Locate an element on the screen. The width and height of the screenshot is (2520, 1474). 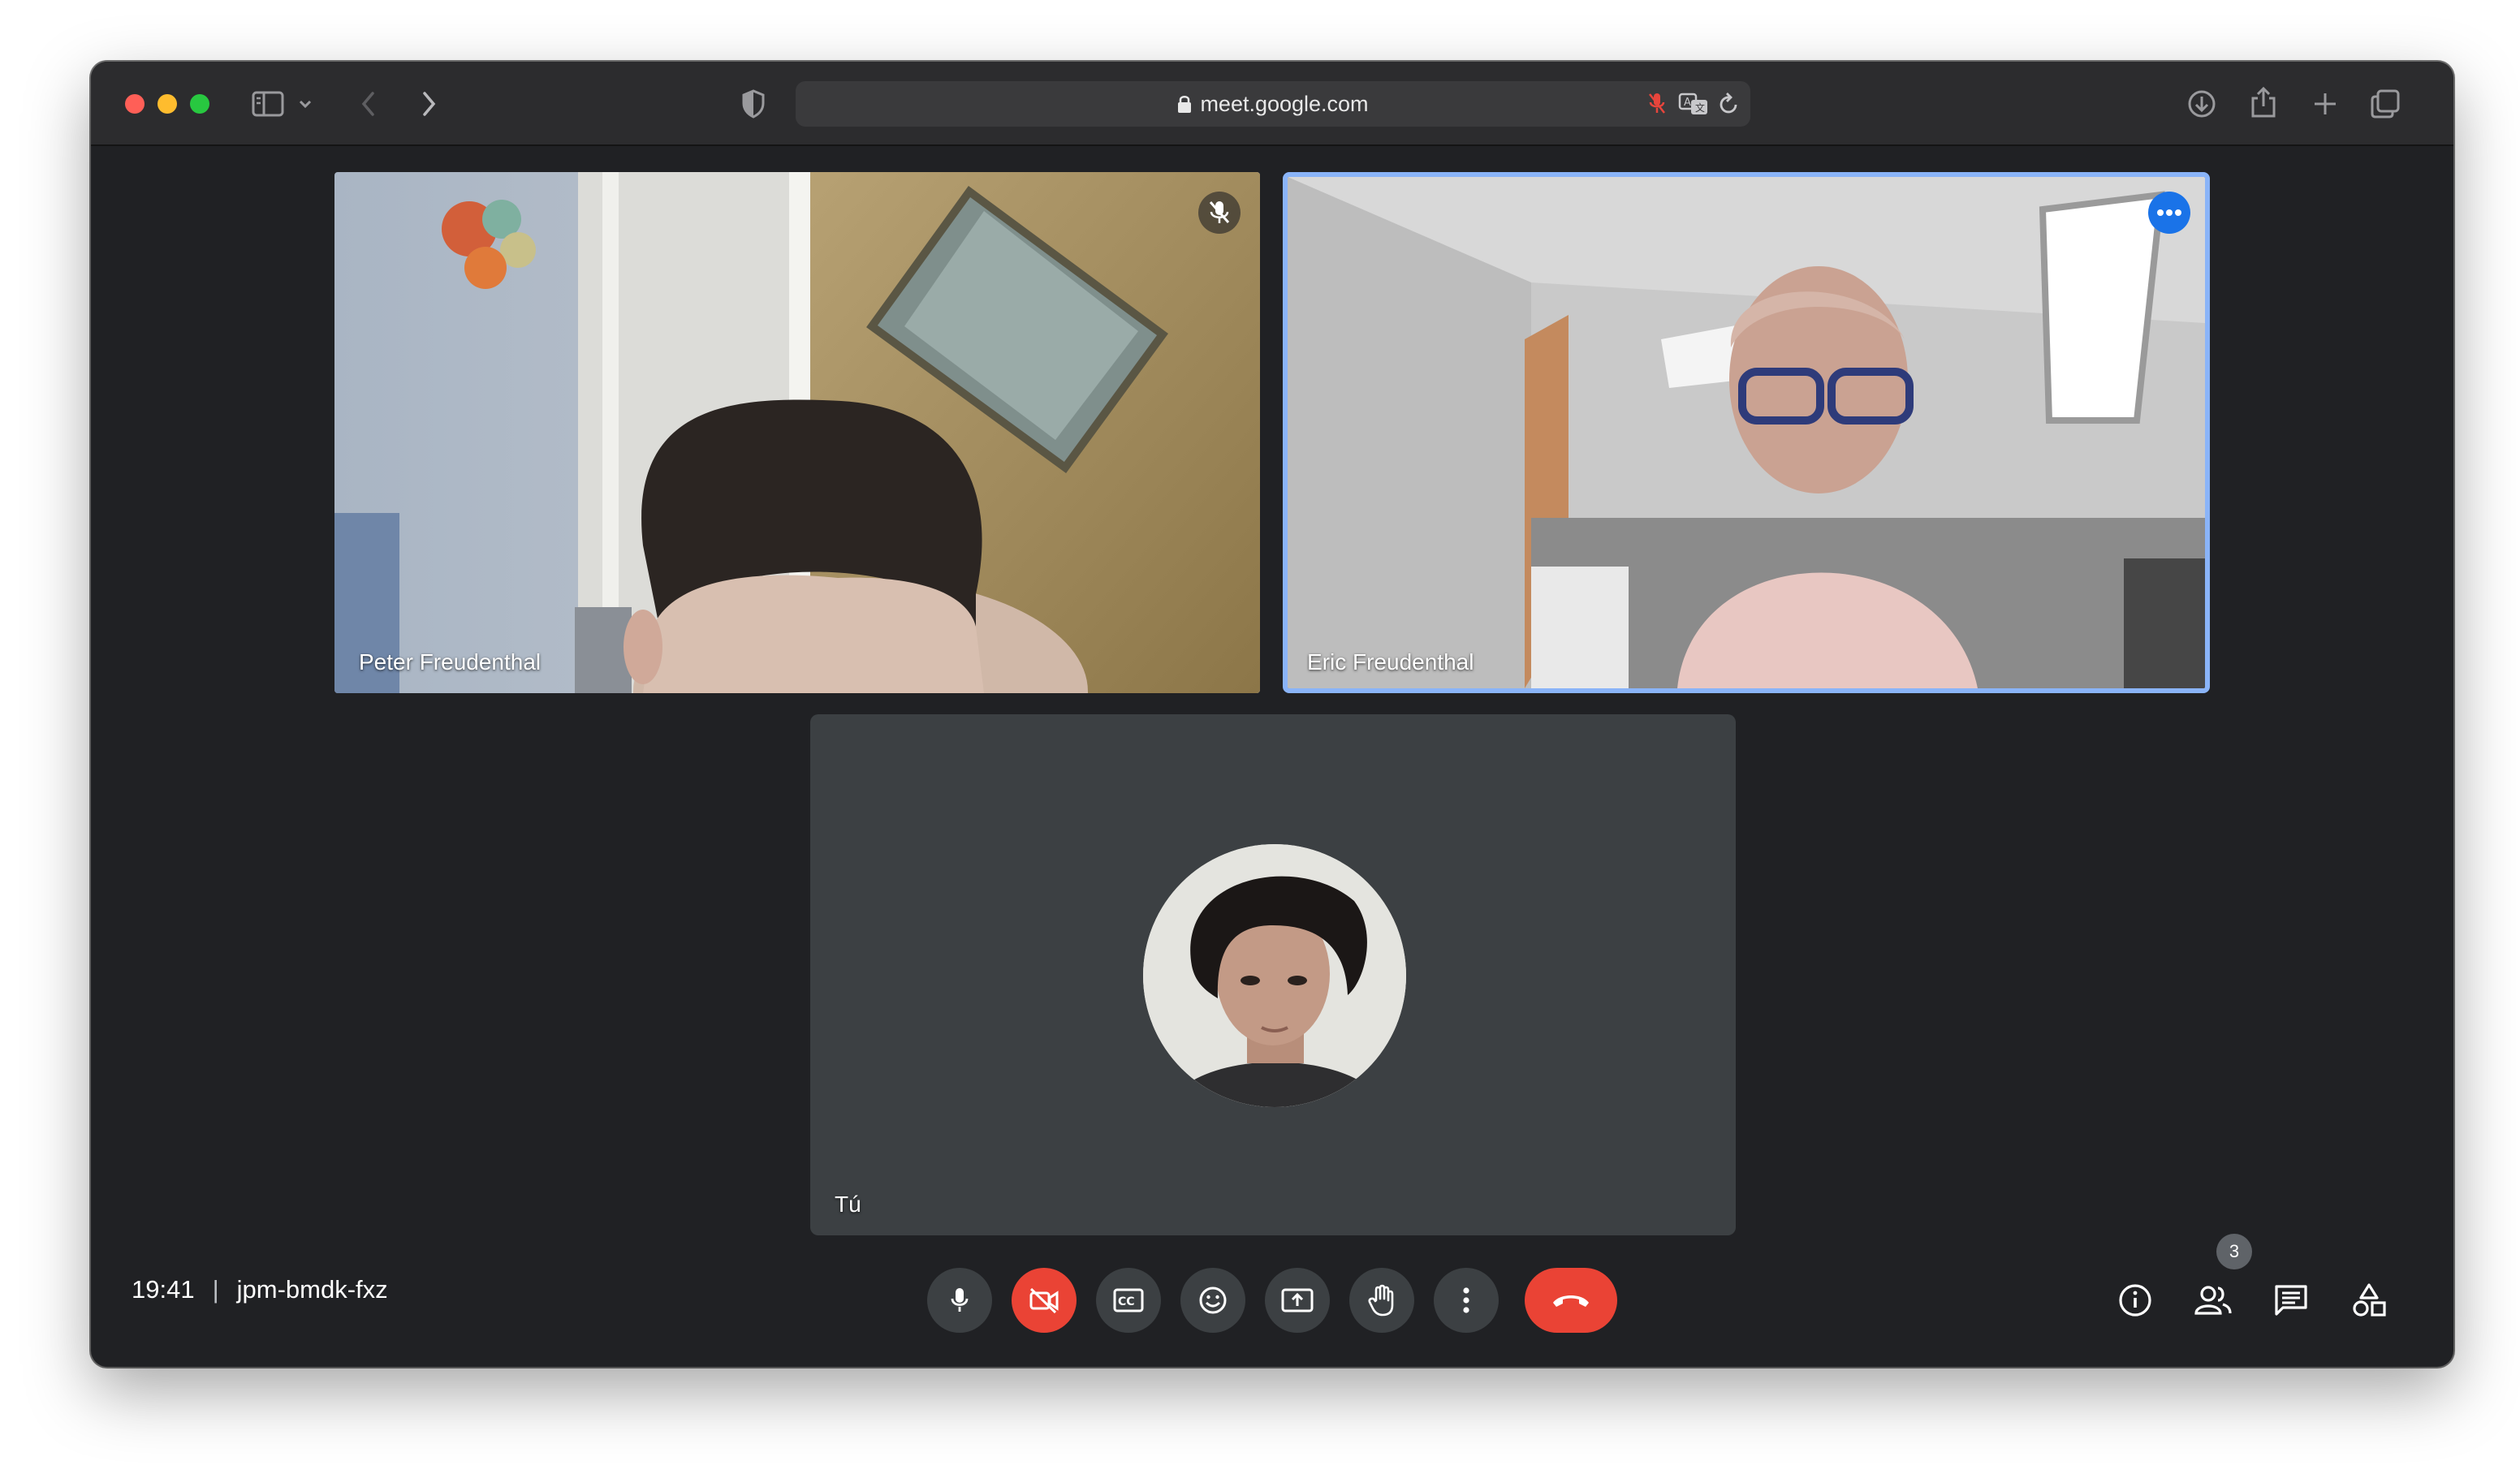
camera-off-icon is located at coordinates (1044, 1300).